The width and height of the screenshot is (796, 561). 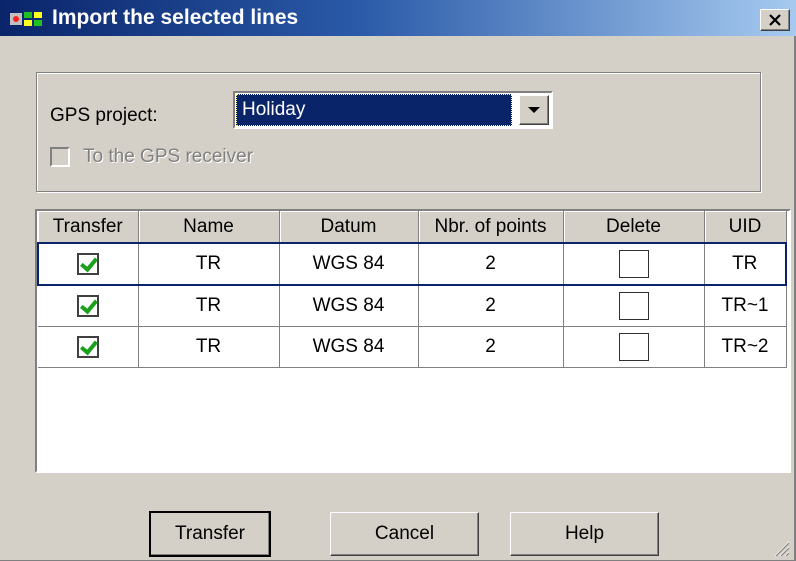 I want to click on chevron-down-icon, so click(x=534, y=110).